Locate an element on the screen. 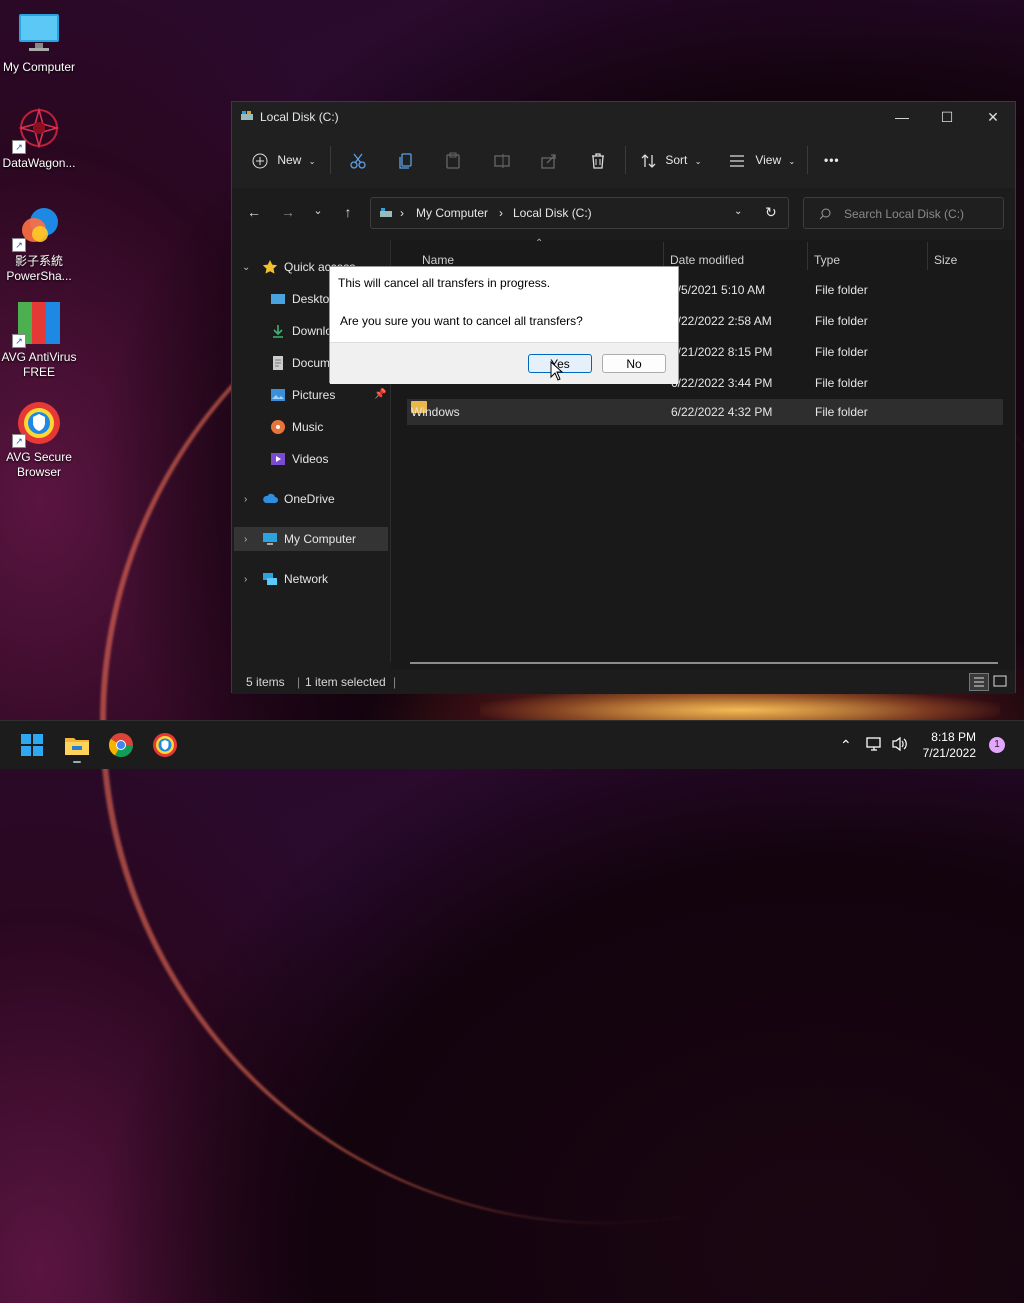 This screenshot has height=1303, width=1024. nav-music: Music is located at coordinates (296, 427).